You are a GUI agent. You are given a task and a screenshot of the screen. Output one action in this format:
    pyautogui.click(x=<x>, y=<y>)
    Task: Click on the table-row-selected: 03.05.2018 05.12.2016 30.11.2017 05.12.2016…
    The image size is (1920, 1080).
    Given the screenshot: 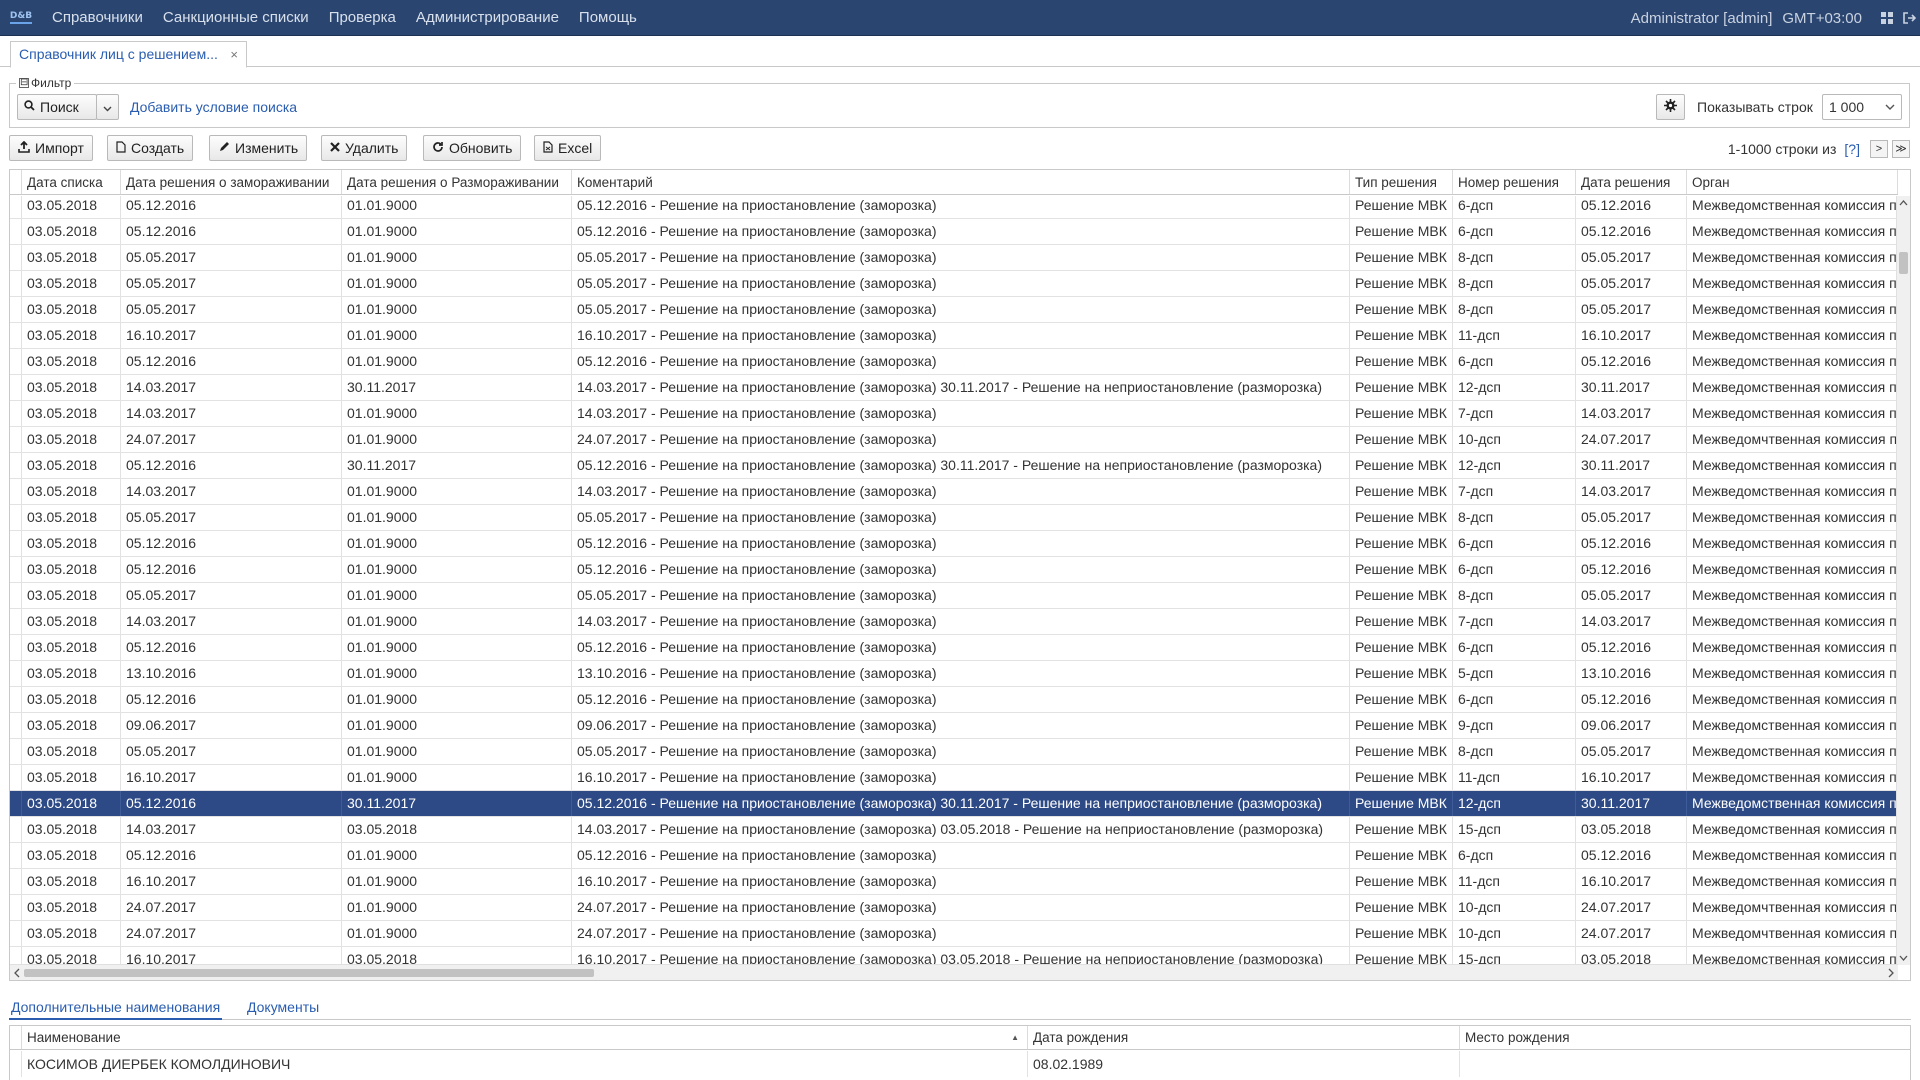 What is the action you would take?
    pyautogui.click(x=954, y=804)
    